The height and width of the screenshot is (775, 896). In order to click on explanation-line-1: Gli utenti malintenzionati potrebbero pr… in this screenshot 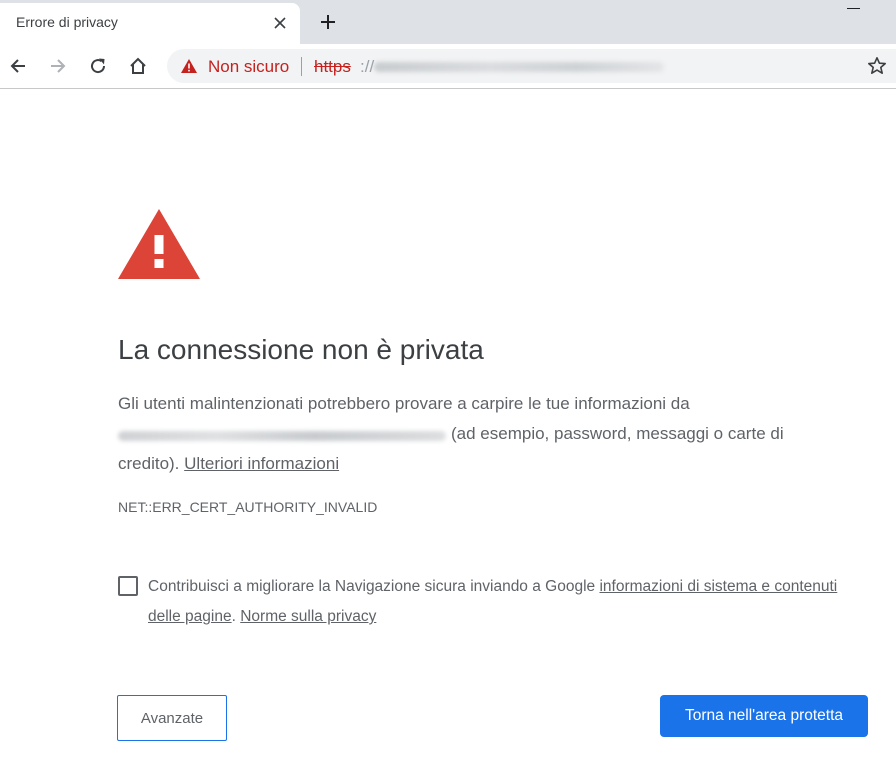, I will do `click(404, 403)`.